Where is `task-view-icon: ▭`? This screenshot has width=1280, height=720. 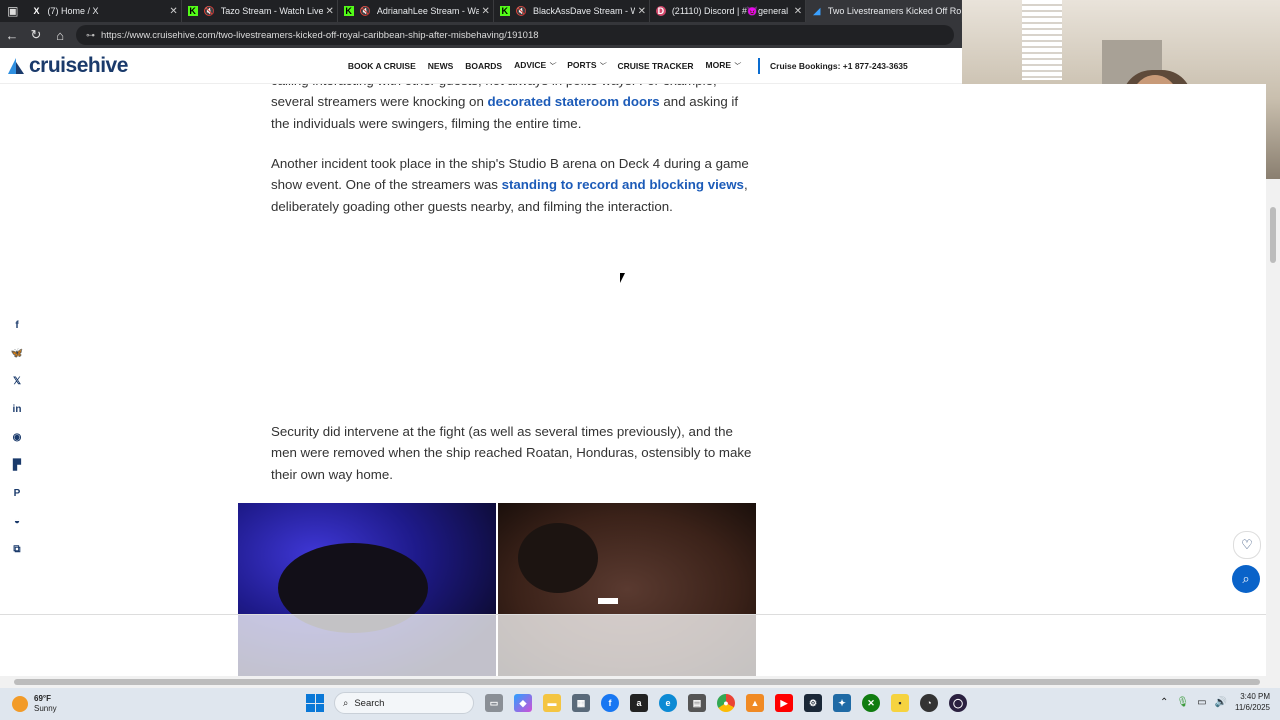 task-view-icon: ▭ is located at coordinates (494, 703).